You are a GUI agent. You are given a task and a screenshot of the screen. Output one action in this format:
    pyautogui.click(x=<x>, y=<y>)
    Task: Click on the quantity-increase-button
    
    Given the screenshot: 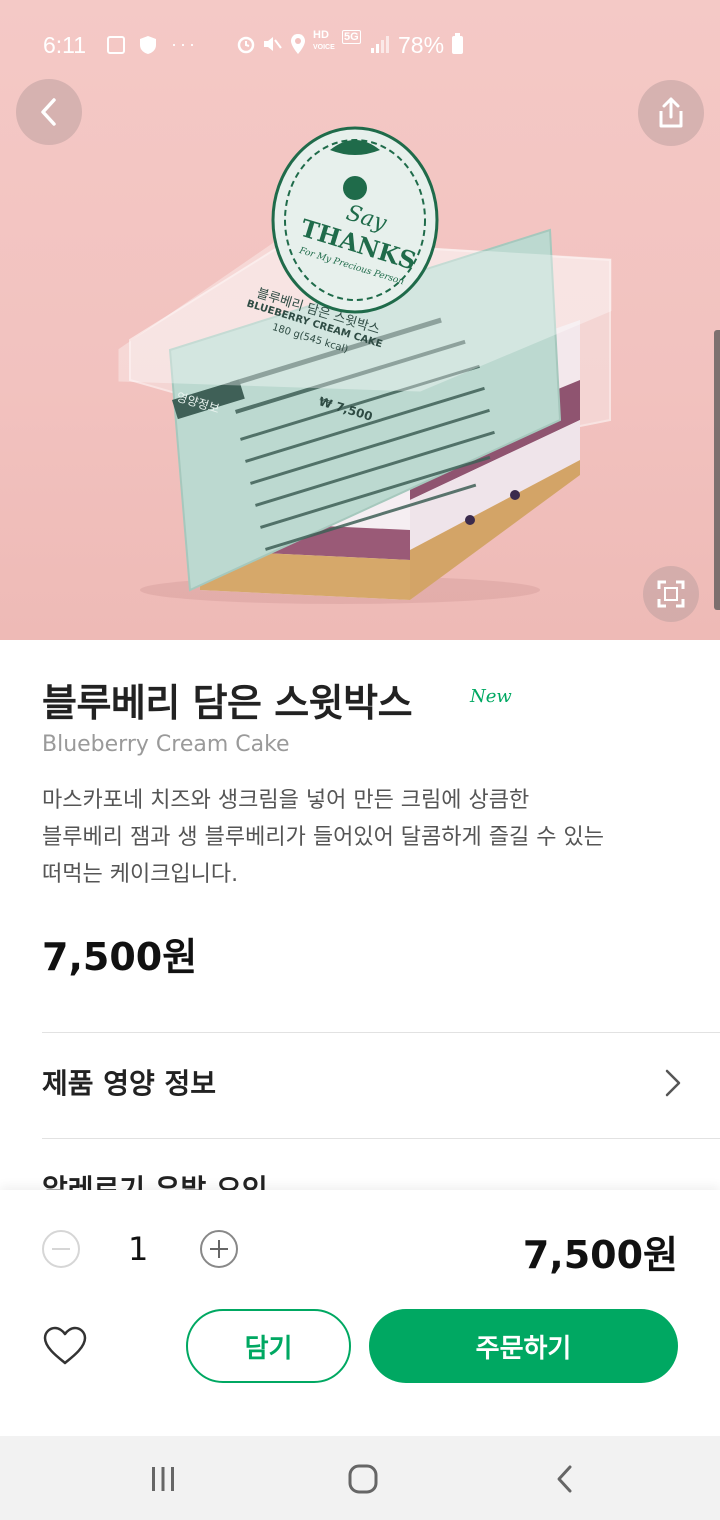 What is the action you would take?
    pyautogui.click(x=219, y=1249)
    